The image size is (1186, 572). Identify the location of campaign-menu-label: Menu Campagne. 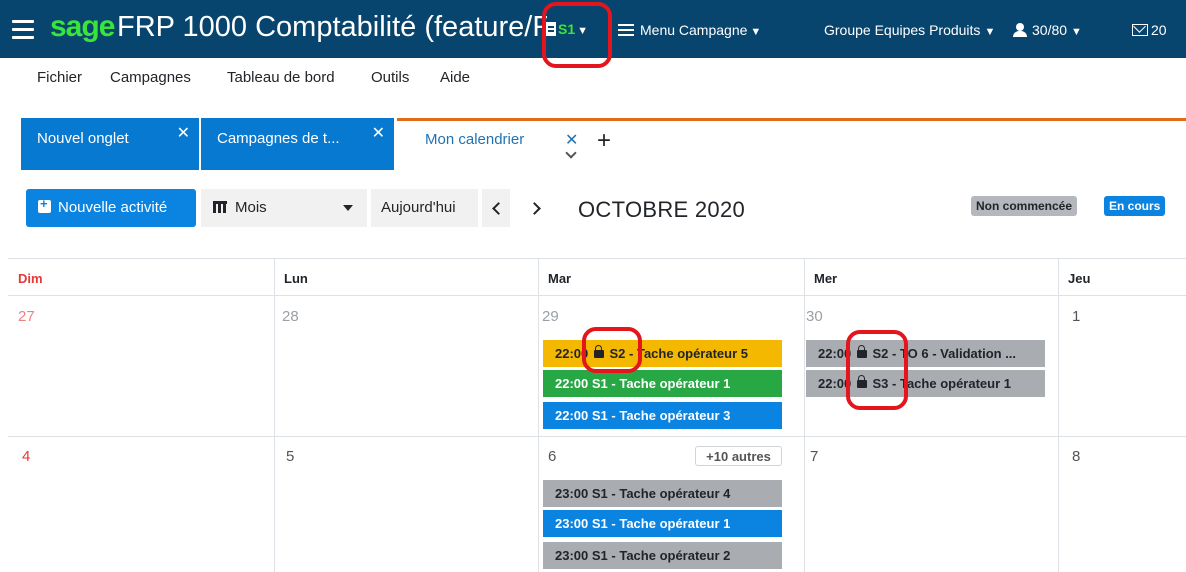
(694, 30).